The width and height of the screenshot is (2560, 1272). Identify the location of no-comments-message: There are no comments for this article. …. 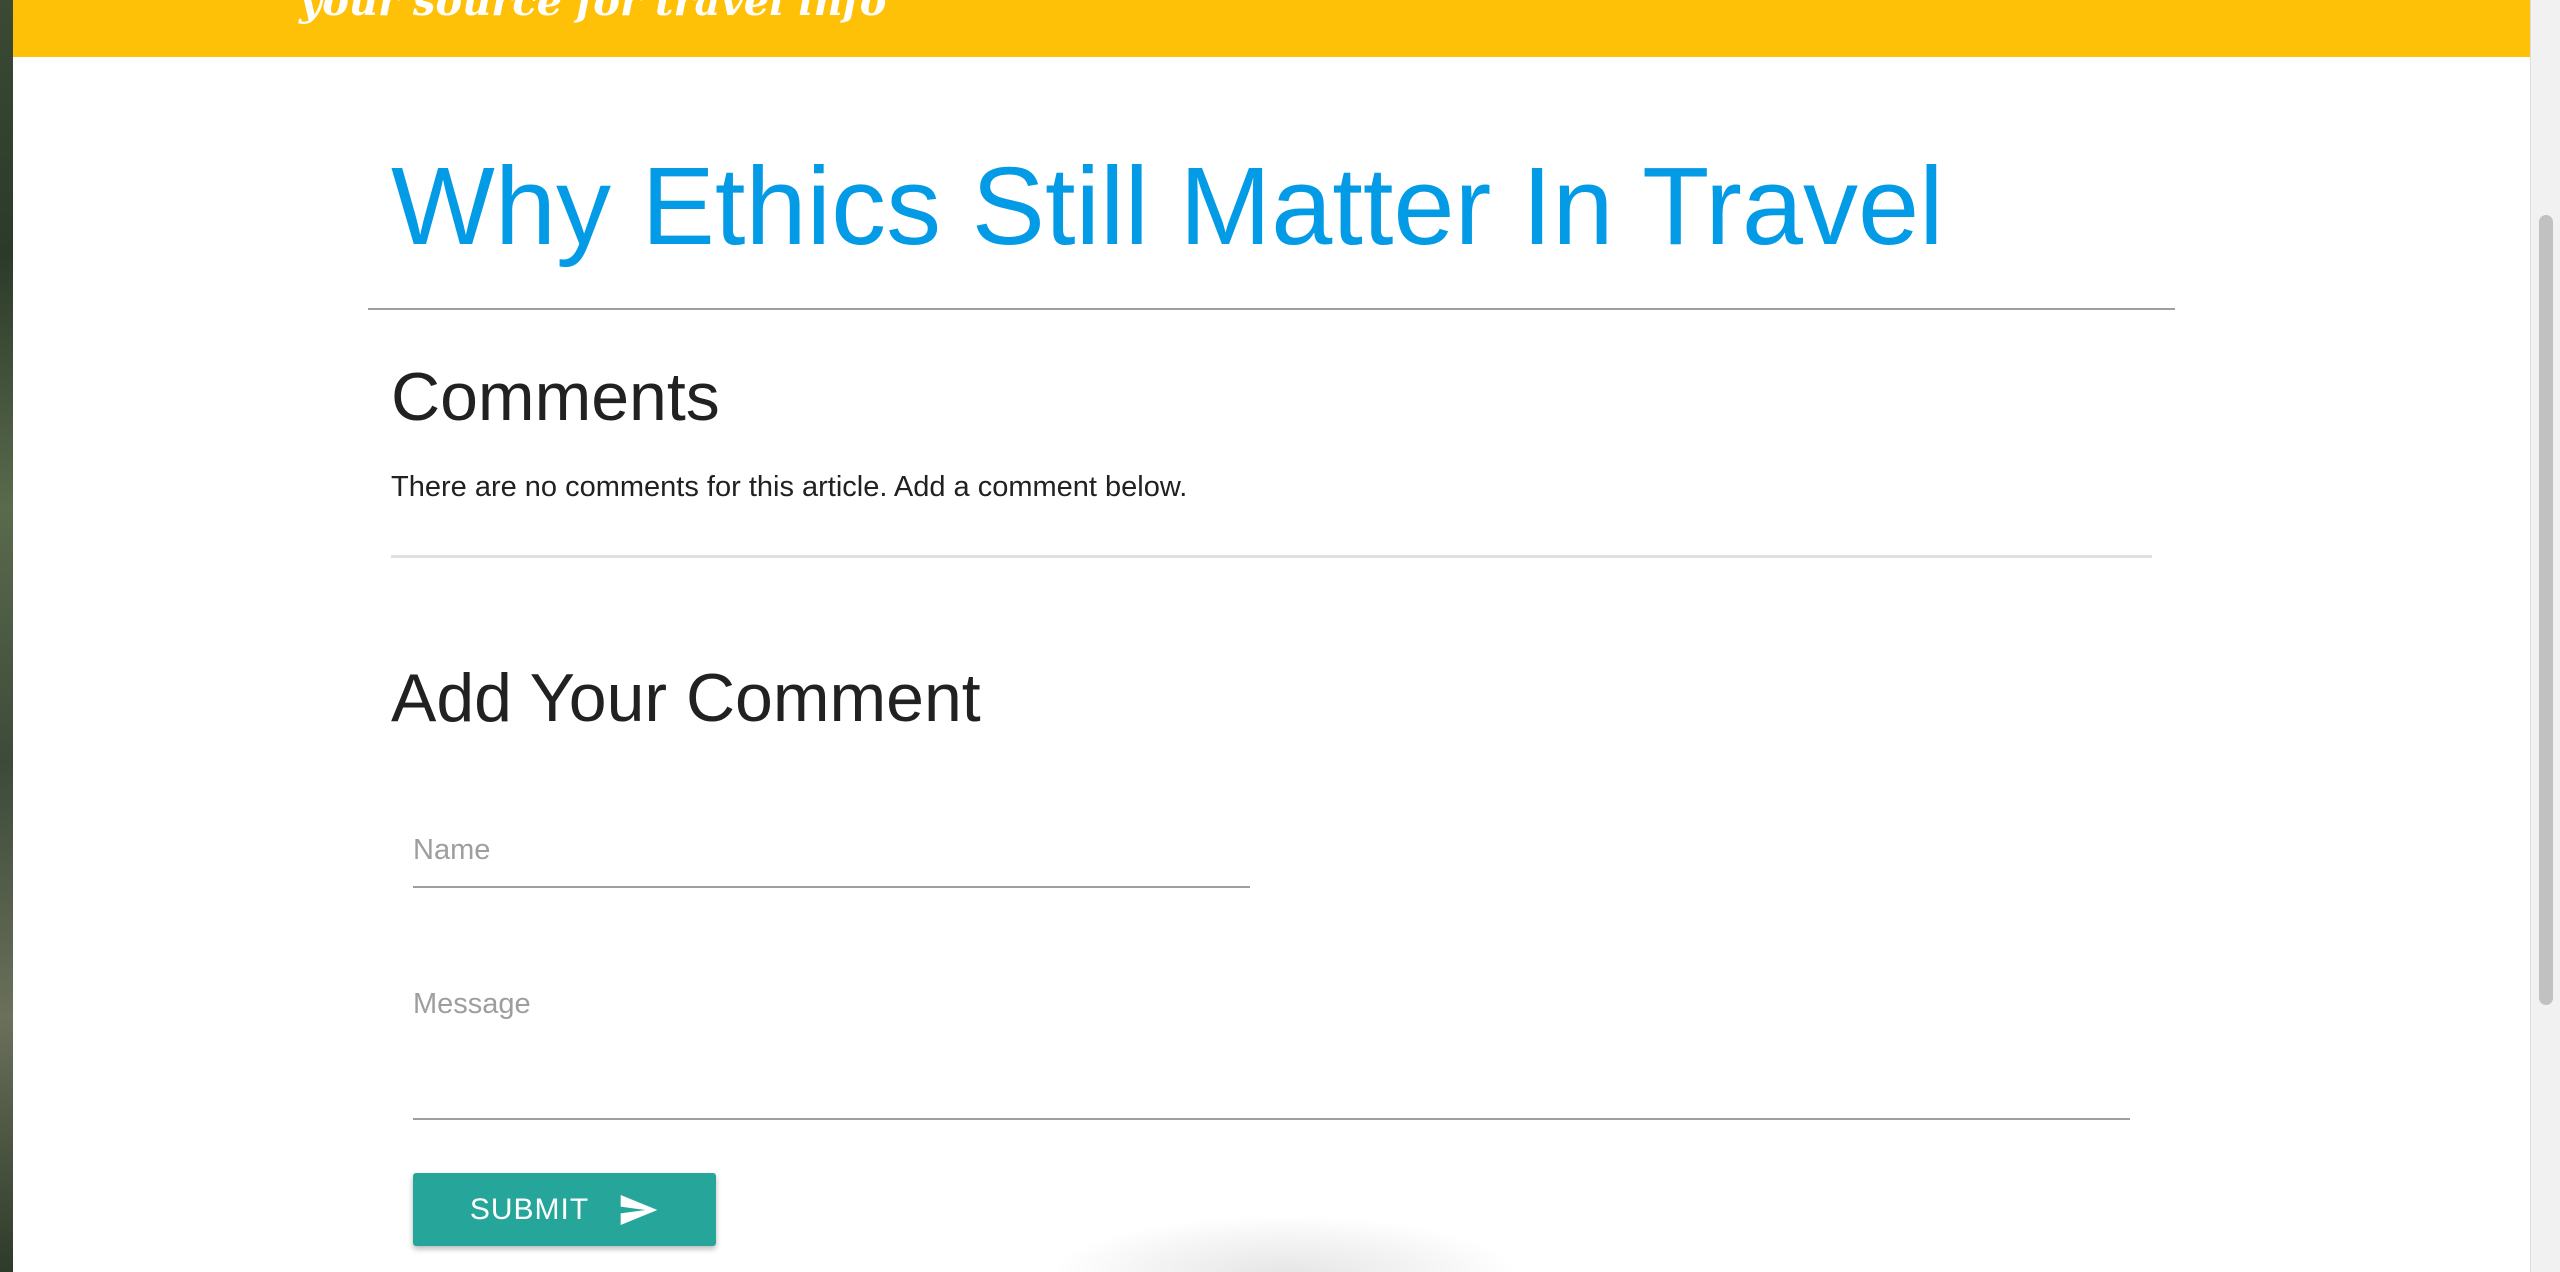
(789, 487).